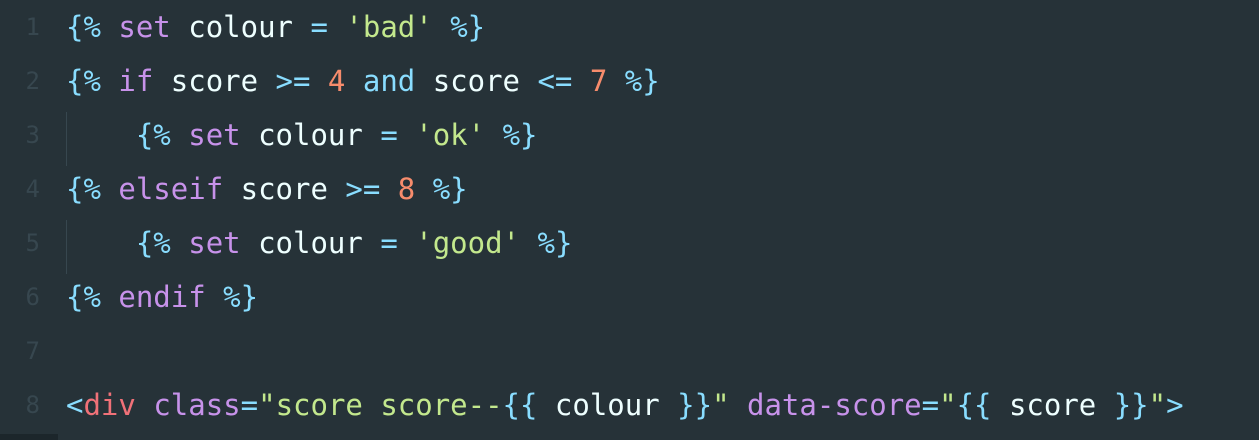 The image size is (1259, 440). Describe the element at coordinates (468, 243) in the screenshot. I see `code-token: 'good'` at that location.